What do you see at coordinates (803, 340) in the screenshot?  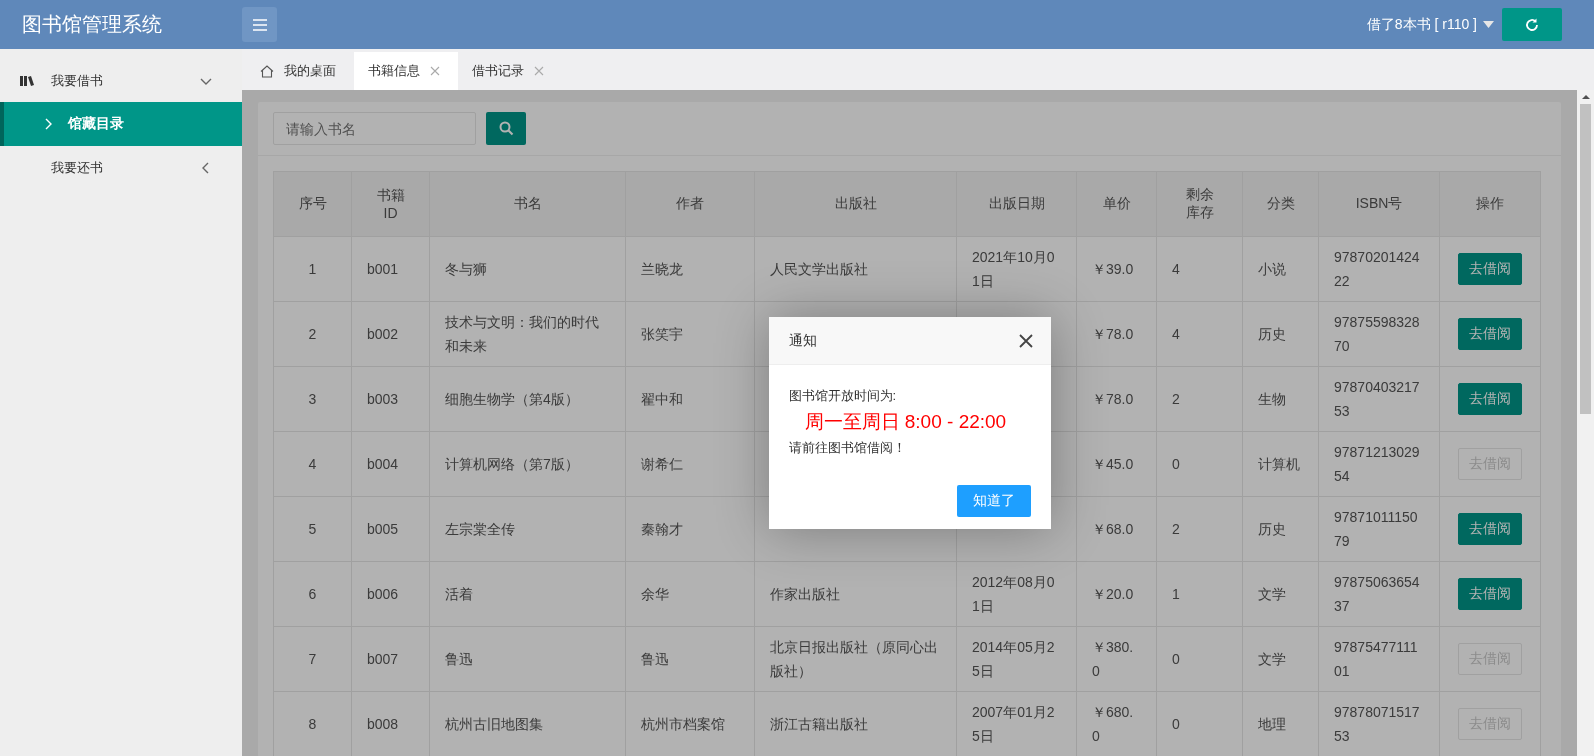 I see `dialog-title: 通知` at bounding box center [803, 340].